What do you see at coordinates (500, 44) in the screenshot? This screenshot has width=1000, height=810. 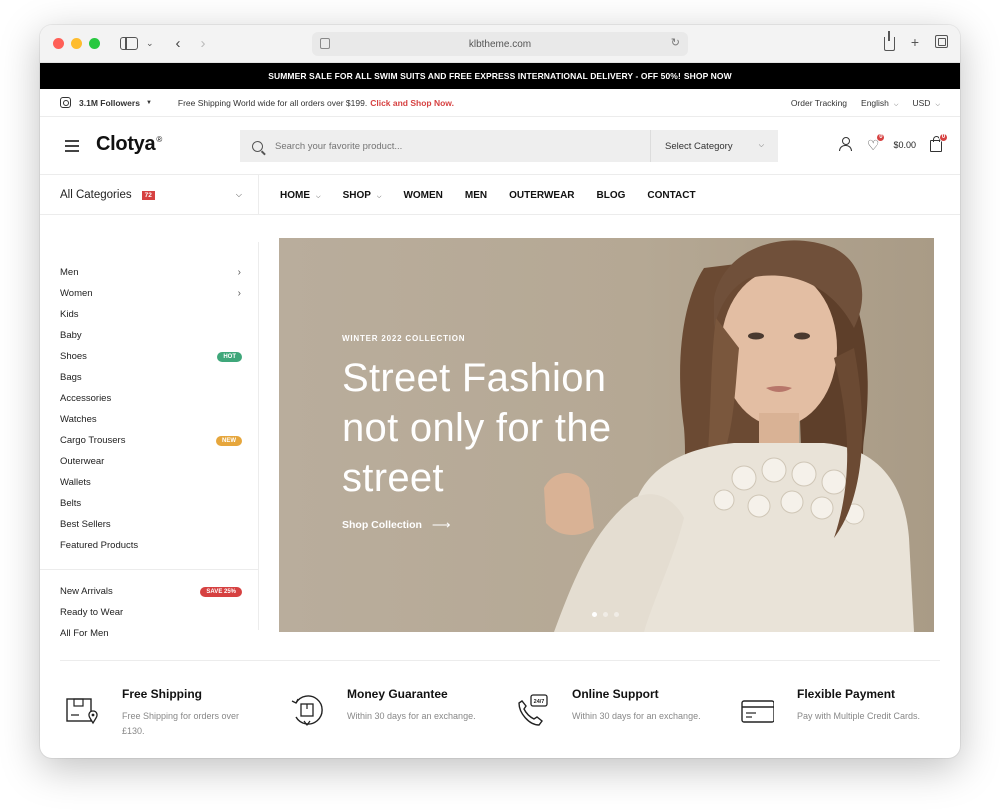 I see `address-bar: klbtheme.com ↻` at bounding box center [500, 44].